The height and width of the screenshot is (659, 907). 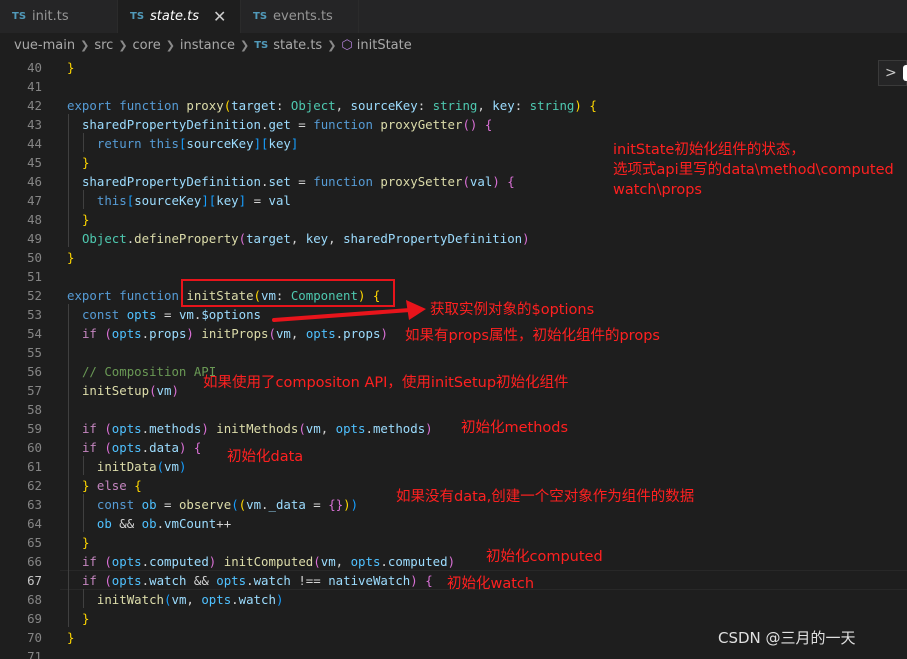 What do you see at coordinates (34, 523) in the screenshot?
I see `line-number: 64` at bounding box center [34, 523].